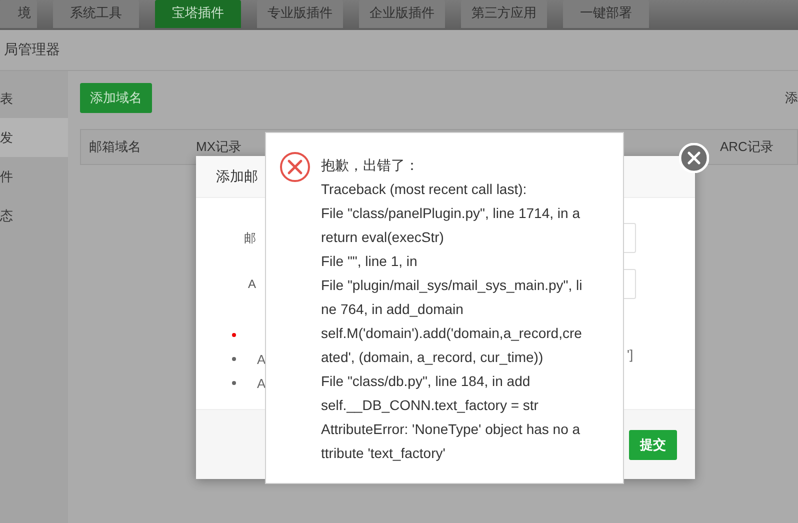  I want to click on nav-tab: 一键部署, so click(606, 14).